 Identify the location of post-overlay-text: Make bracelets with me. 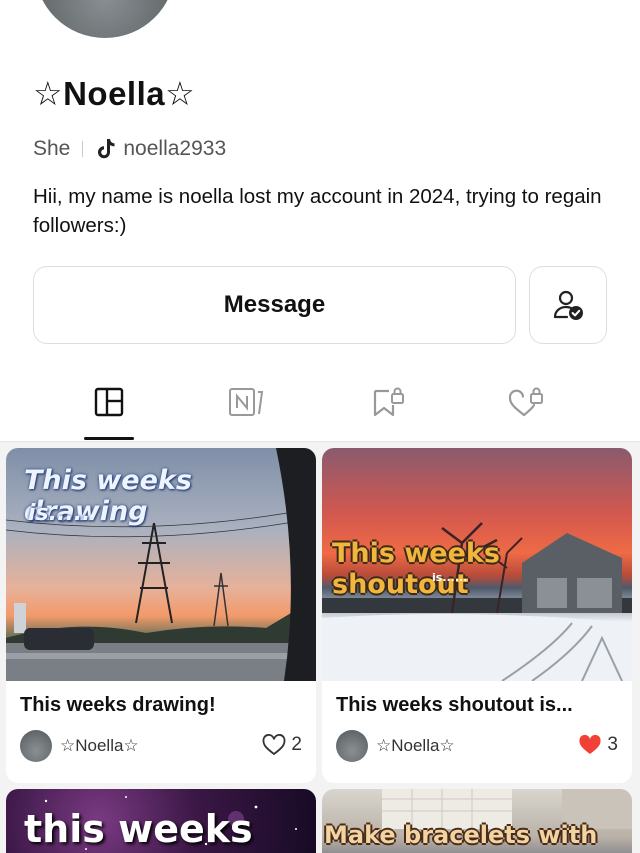
(461, 837).